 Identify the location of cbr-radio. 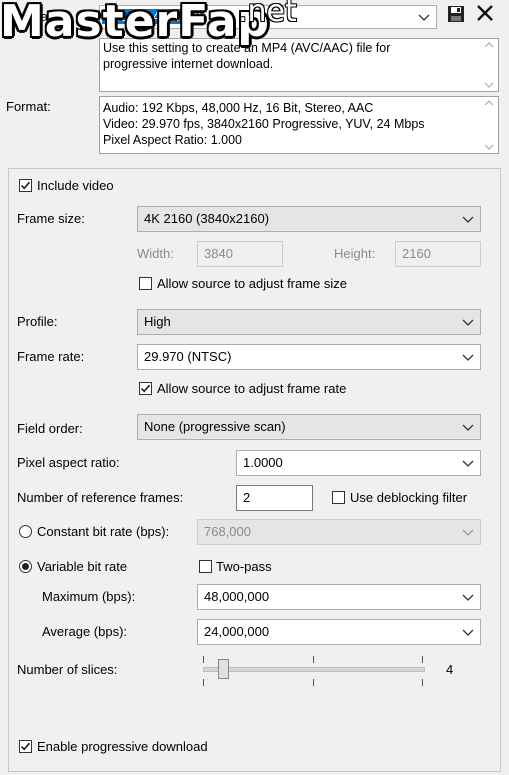
(25, 531).